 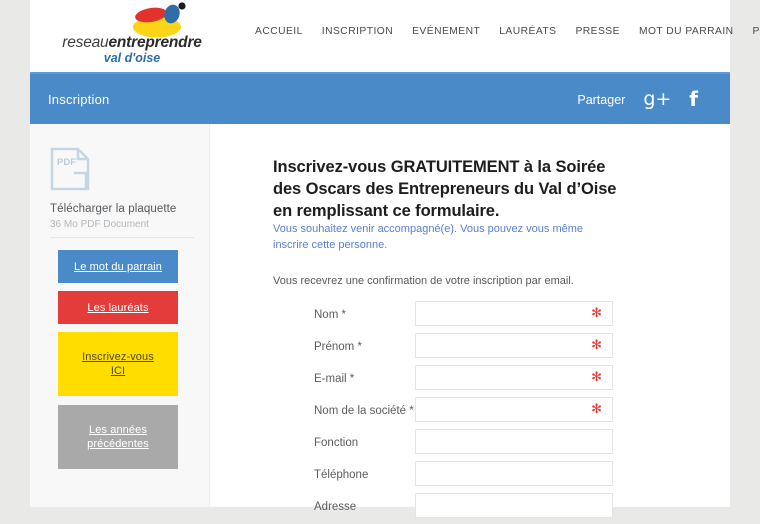 I want to click on form-row-prenom: Prénom * ✻, so click(x=493, y=348).